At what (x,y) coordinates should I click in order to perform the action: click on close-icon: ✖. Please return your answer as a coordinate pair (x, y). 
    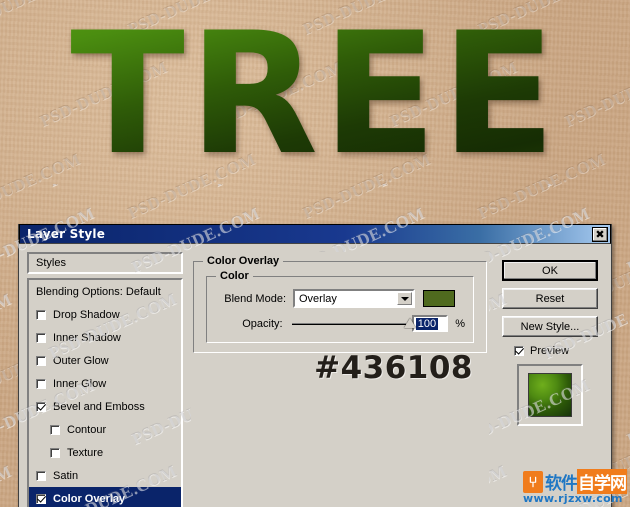
    Looking at the image, I should click on (600, 234).